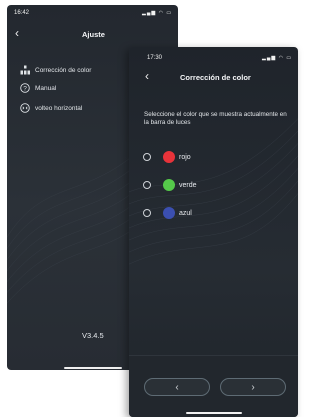 The image size is (320, 417). I want to click on color-label: rojo, so click(185, 157).